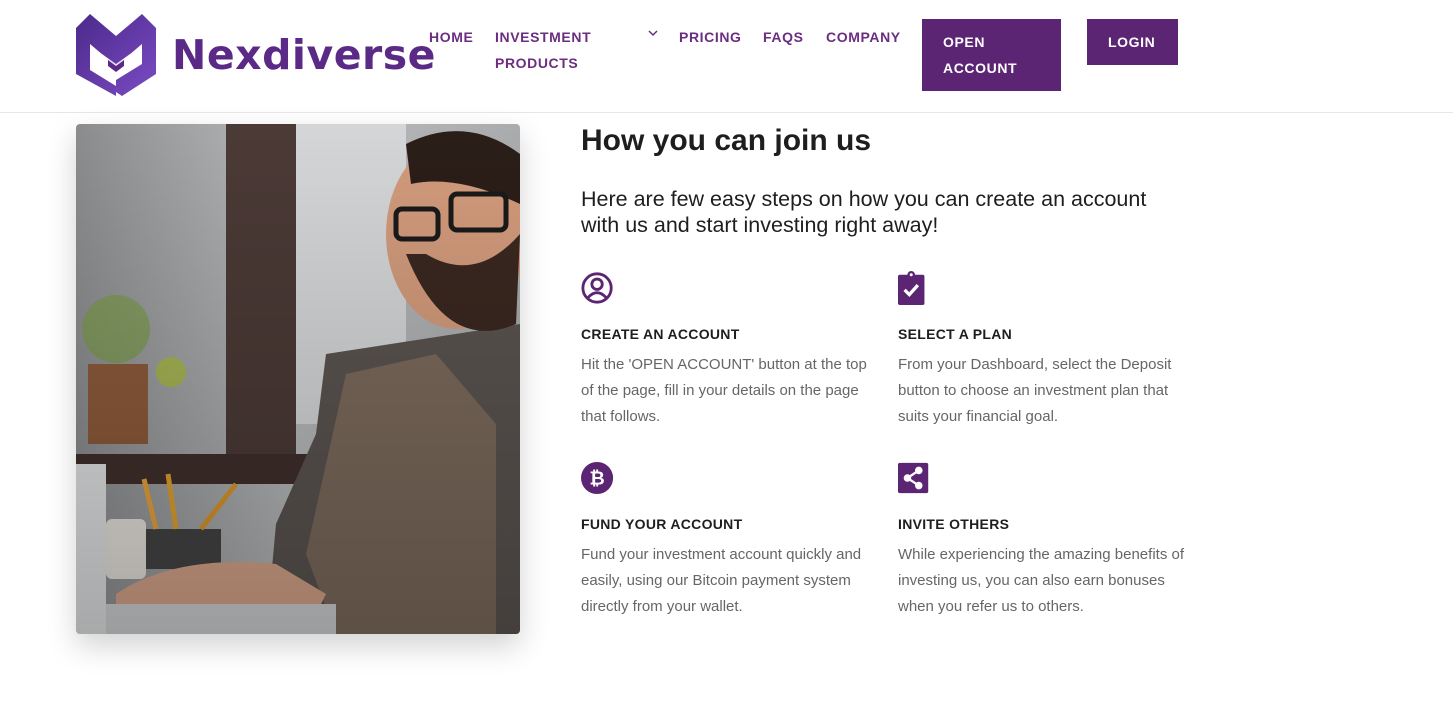  Describe the element at coordinates (653, 33) in the screenshot. I see `chevron-down-icon` at that location.